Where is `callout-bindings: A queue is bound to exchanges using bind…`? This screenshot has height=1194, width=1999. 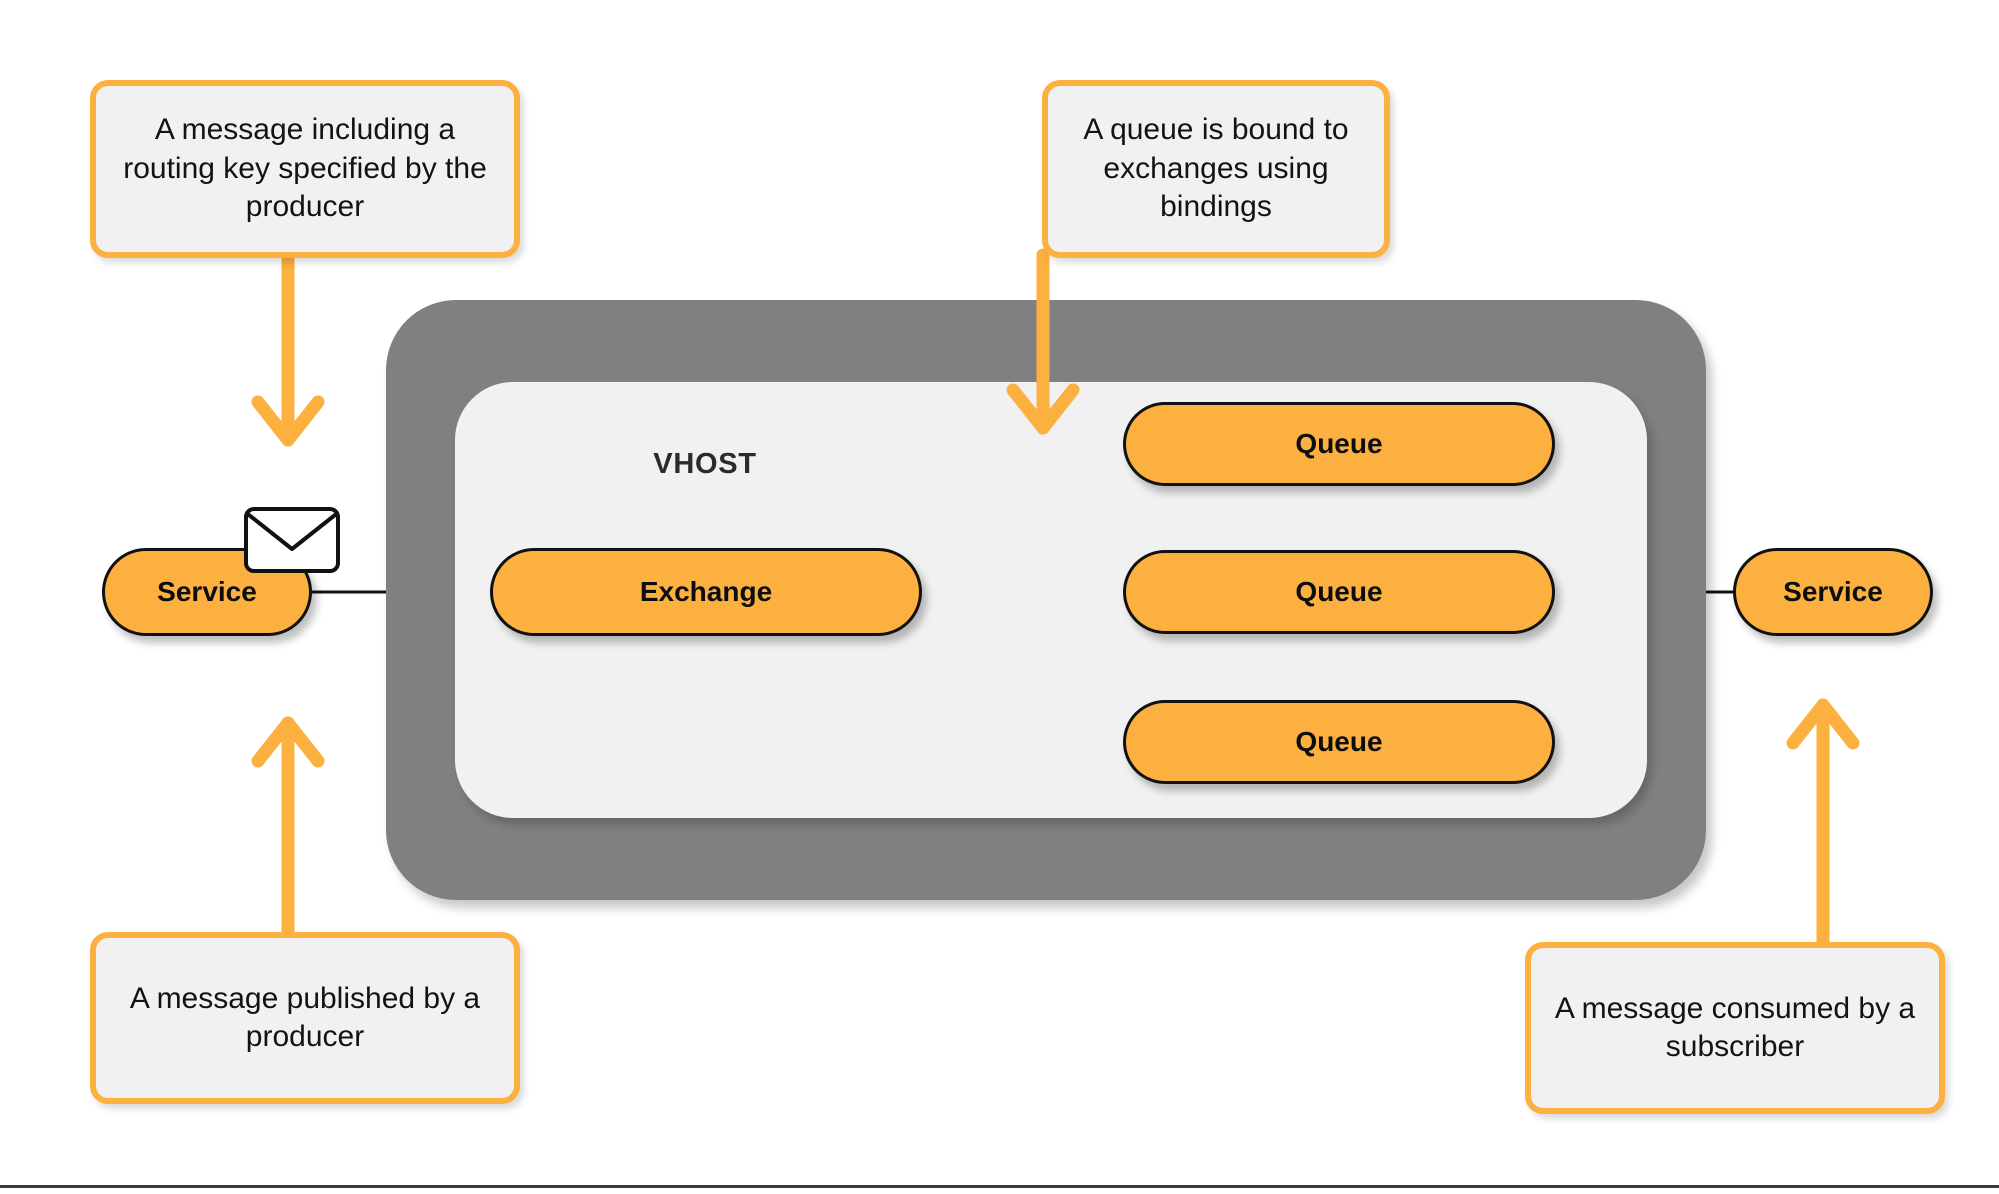
callout-bindings: A queue is bound to exchanges using bind… is located at coordinates (1216, 169).